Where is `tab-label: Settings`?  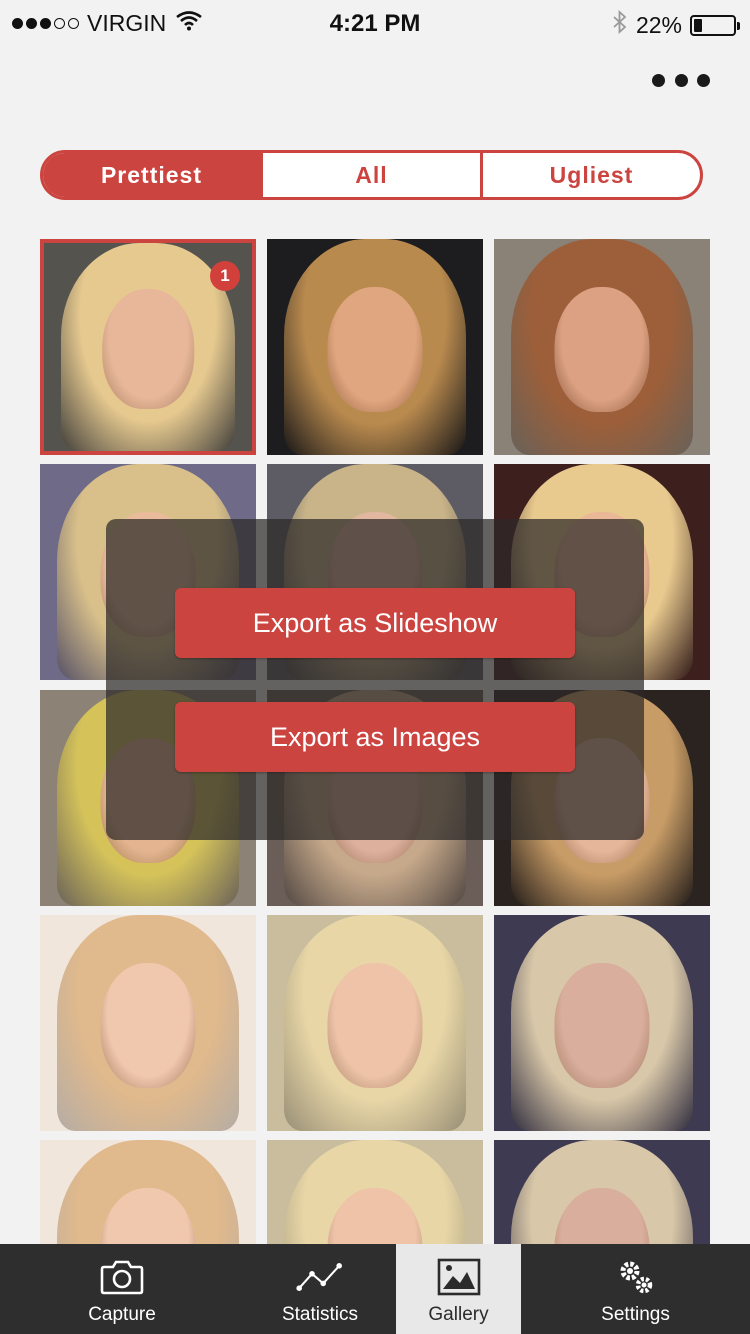 tab-label: Settings is located at coordinates (635, 1314).